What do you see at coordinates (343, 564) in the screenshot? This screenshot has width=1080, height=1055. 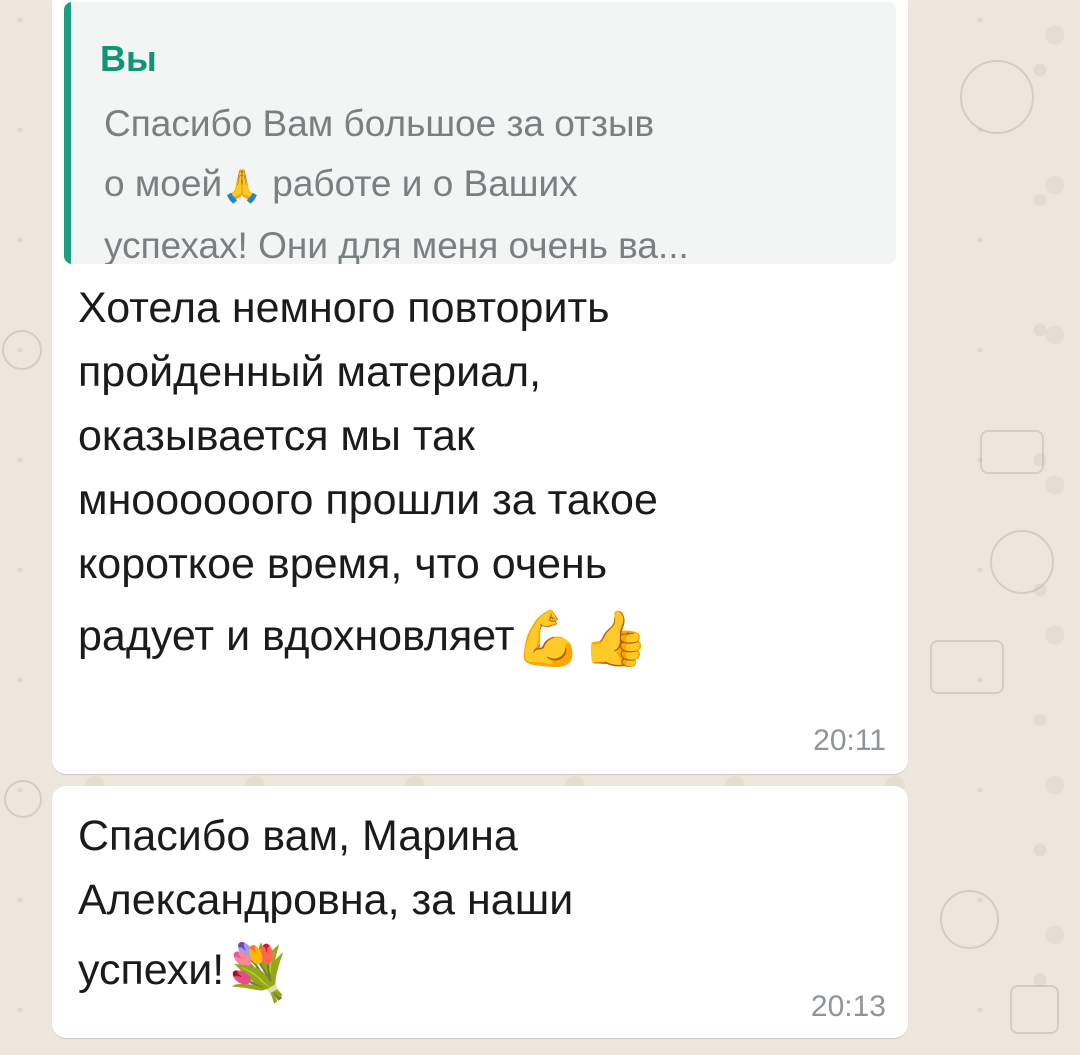 I see `message-line: короткое время, что очень` at bounding box center [343, 564].